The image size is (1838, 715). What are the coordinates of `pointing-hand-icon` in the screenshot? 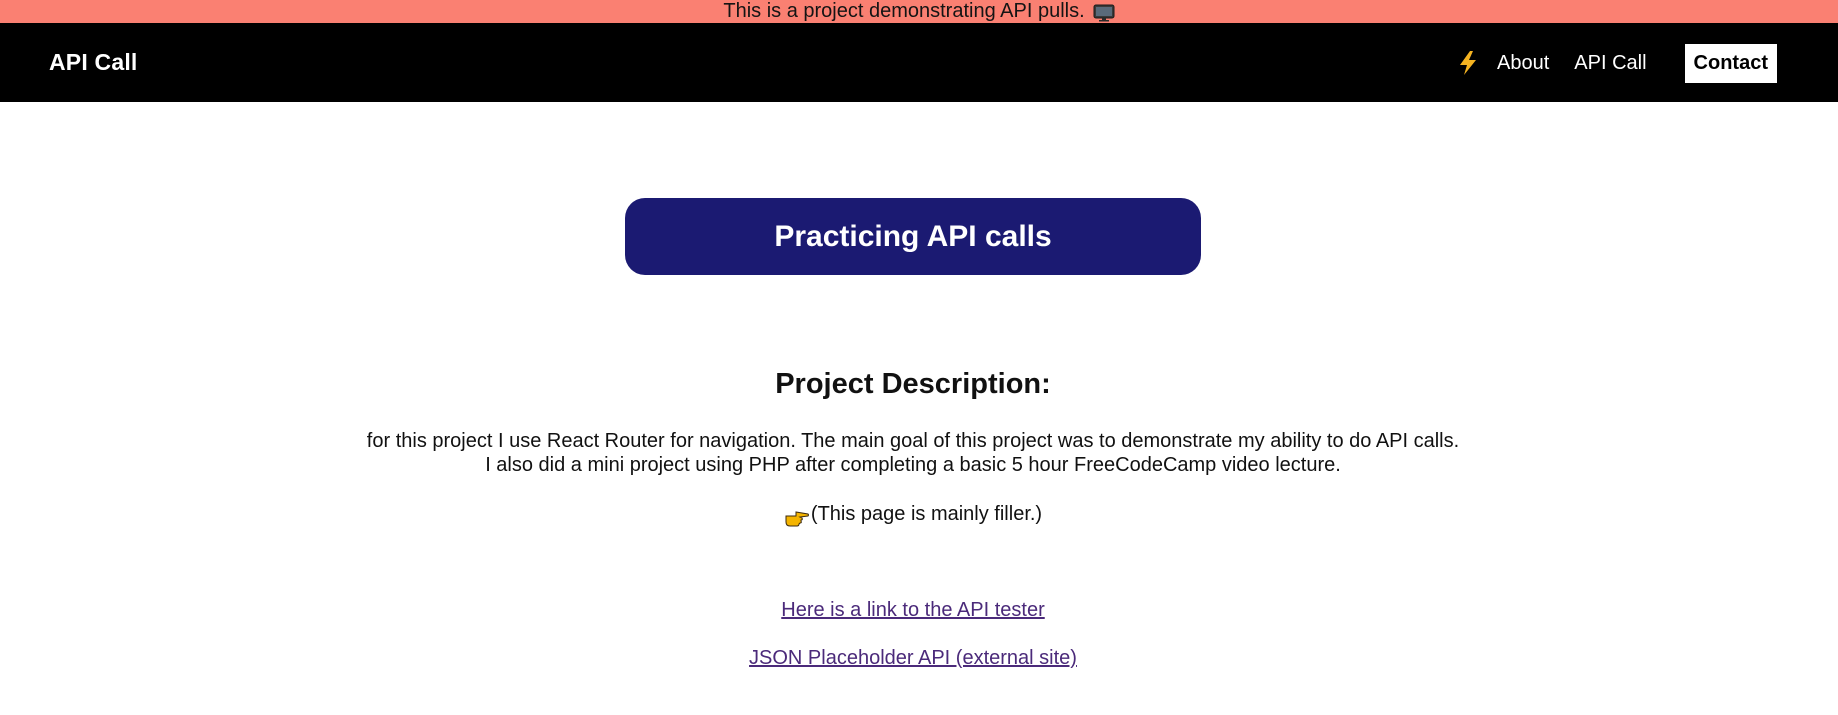 It's located at (797, 518).